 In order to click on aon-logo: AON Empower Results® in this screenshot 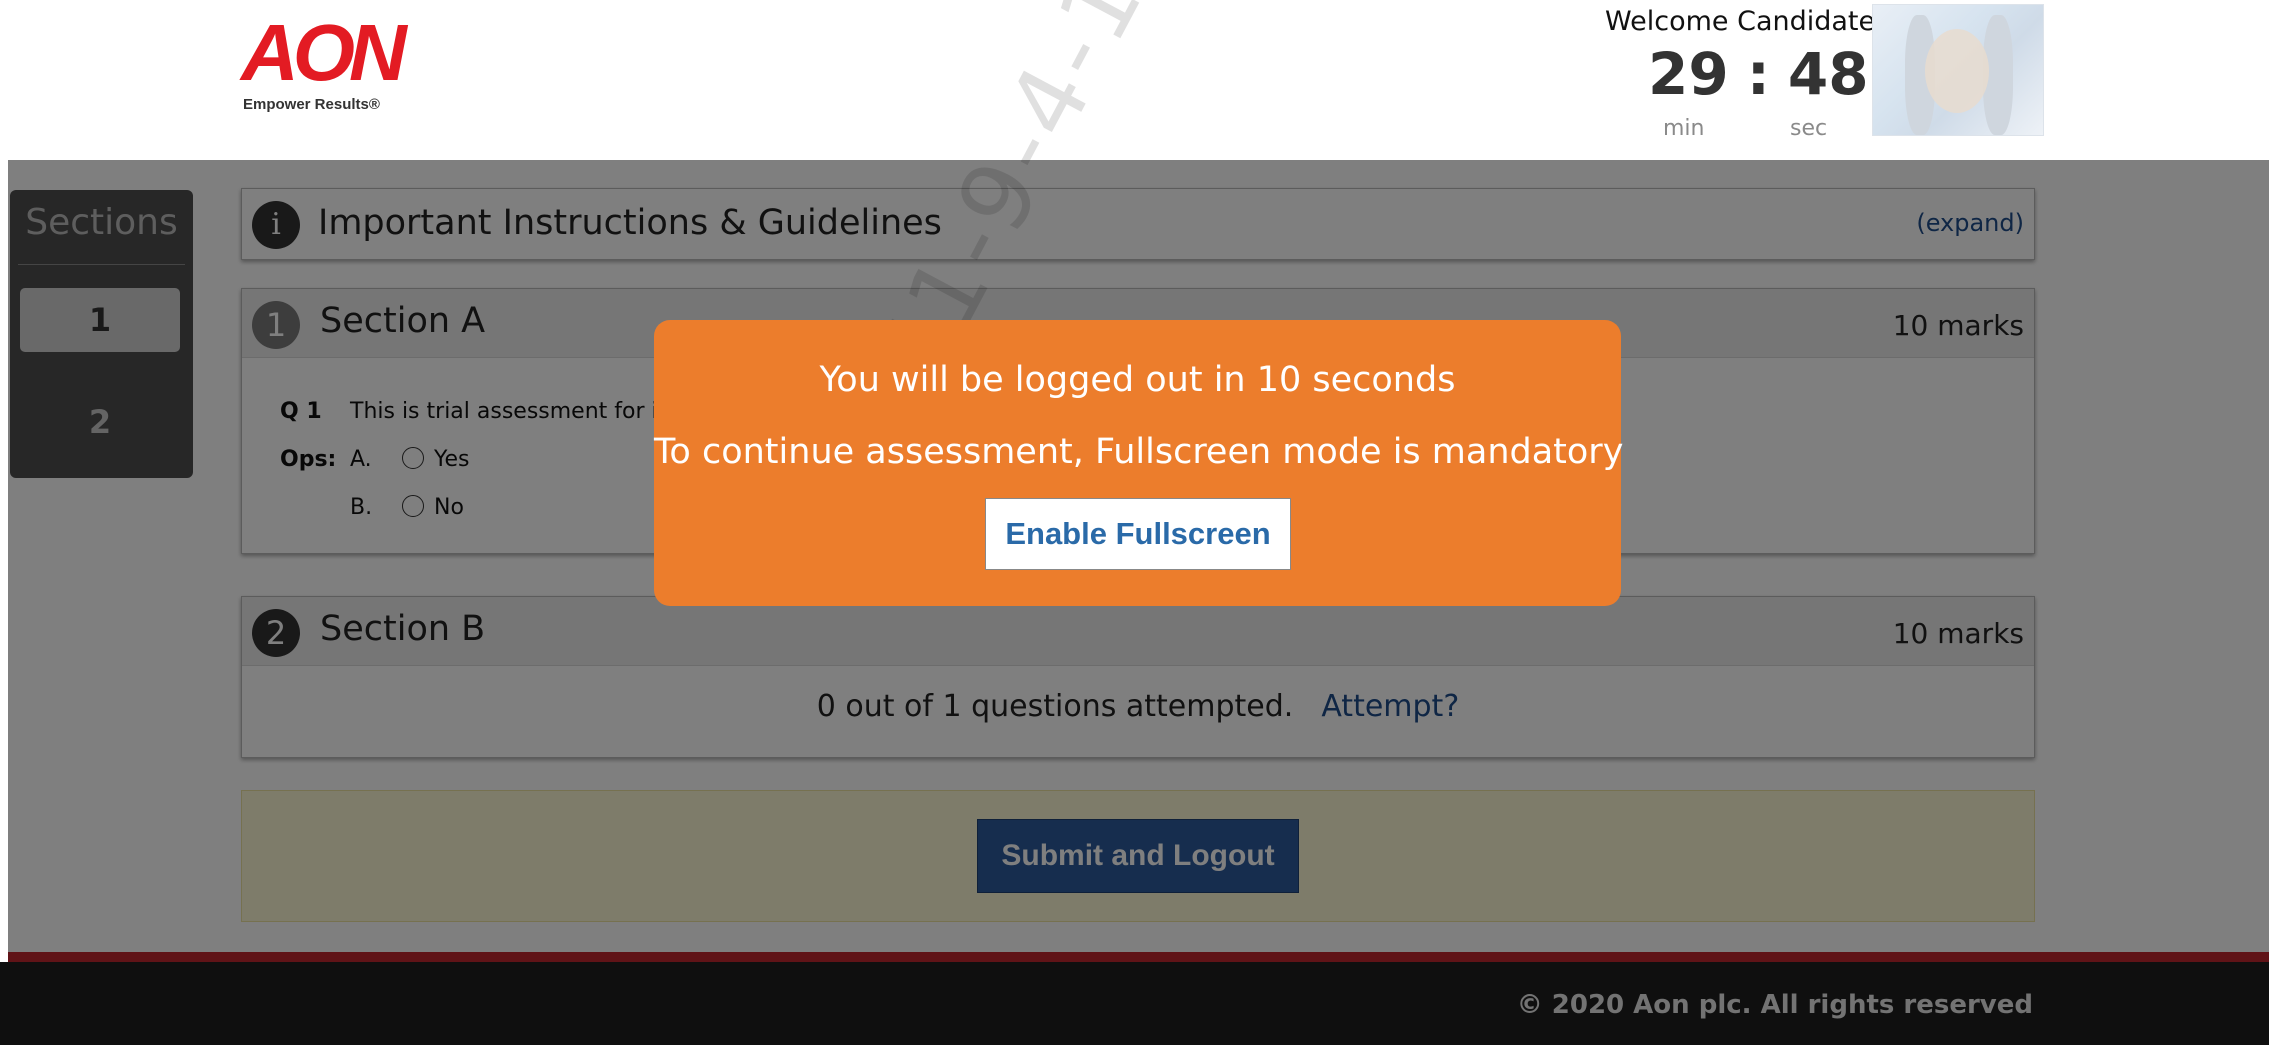, I will do `click(326, 63)`.